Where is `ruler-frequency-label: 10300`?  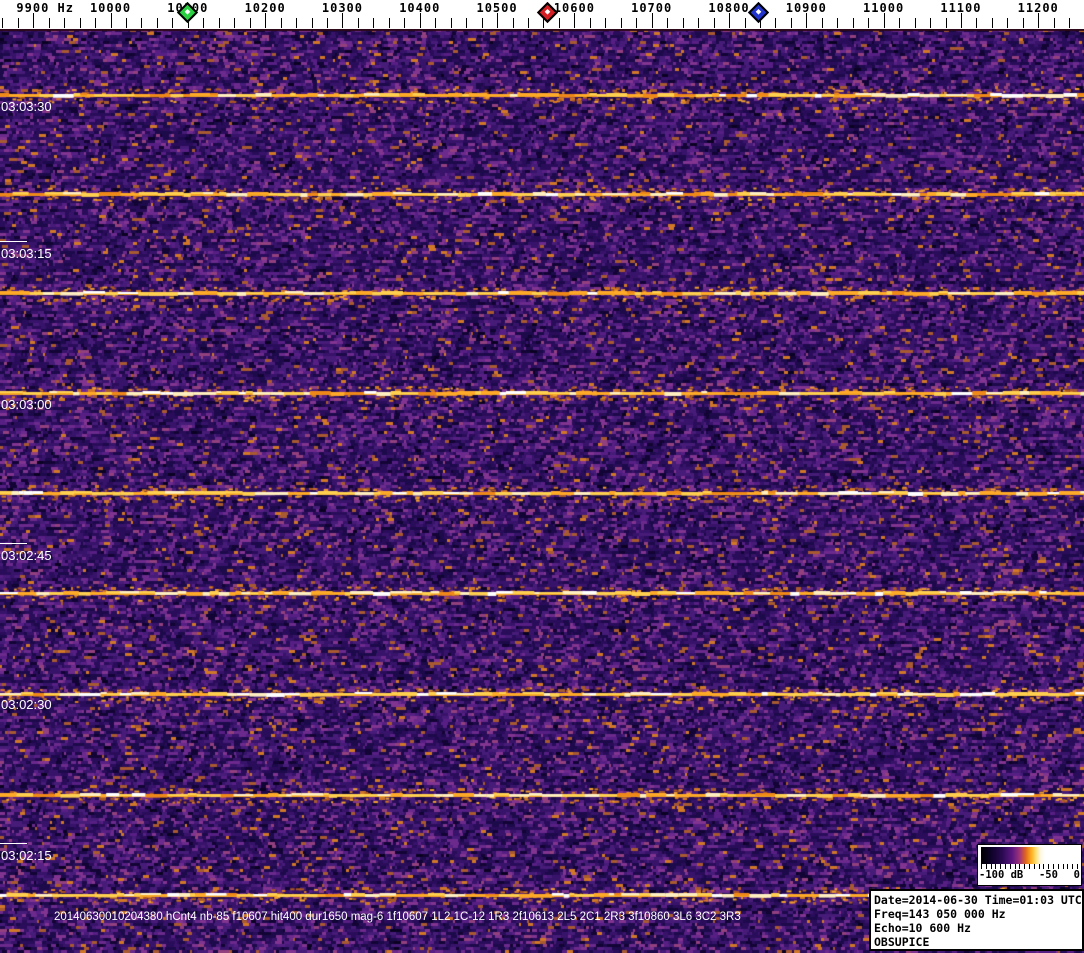 ruler-frequency-label: 10300 is located at coordinates (342, 8).